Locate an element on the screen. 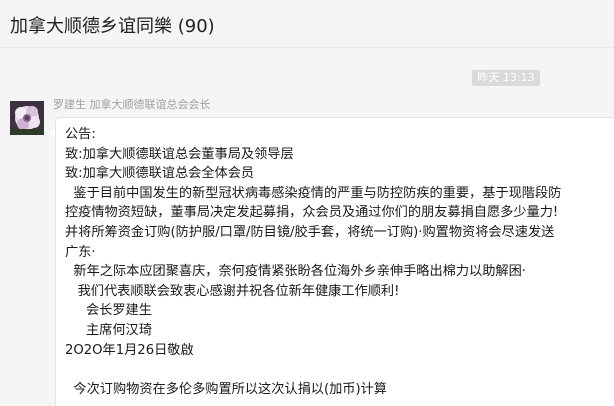  message-line: 致:加拿大顺德联谊总会董事局及领导层 is located at coordinates (179, 154).